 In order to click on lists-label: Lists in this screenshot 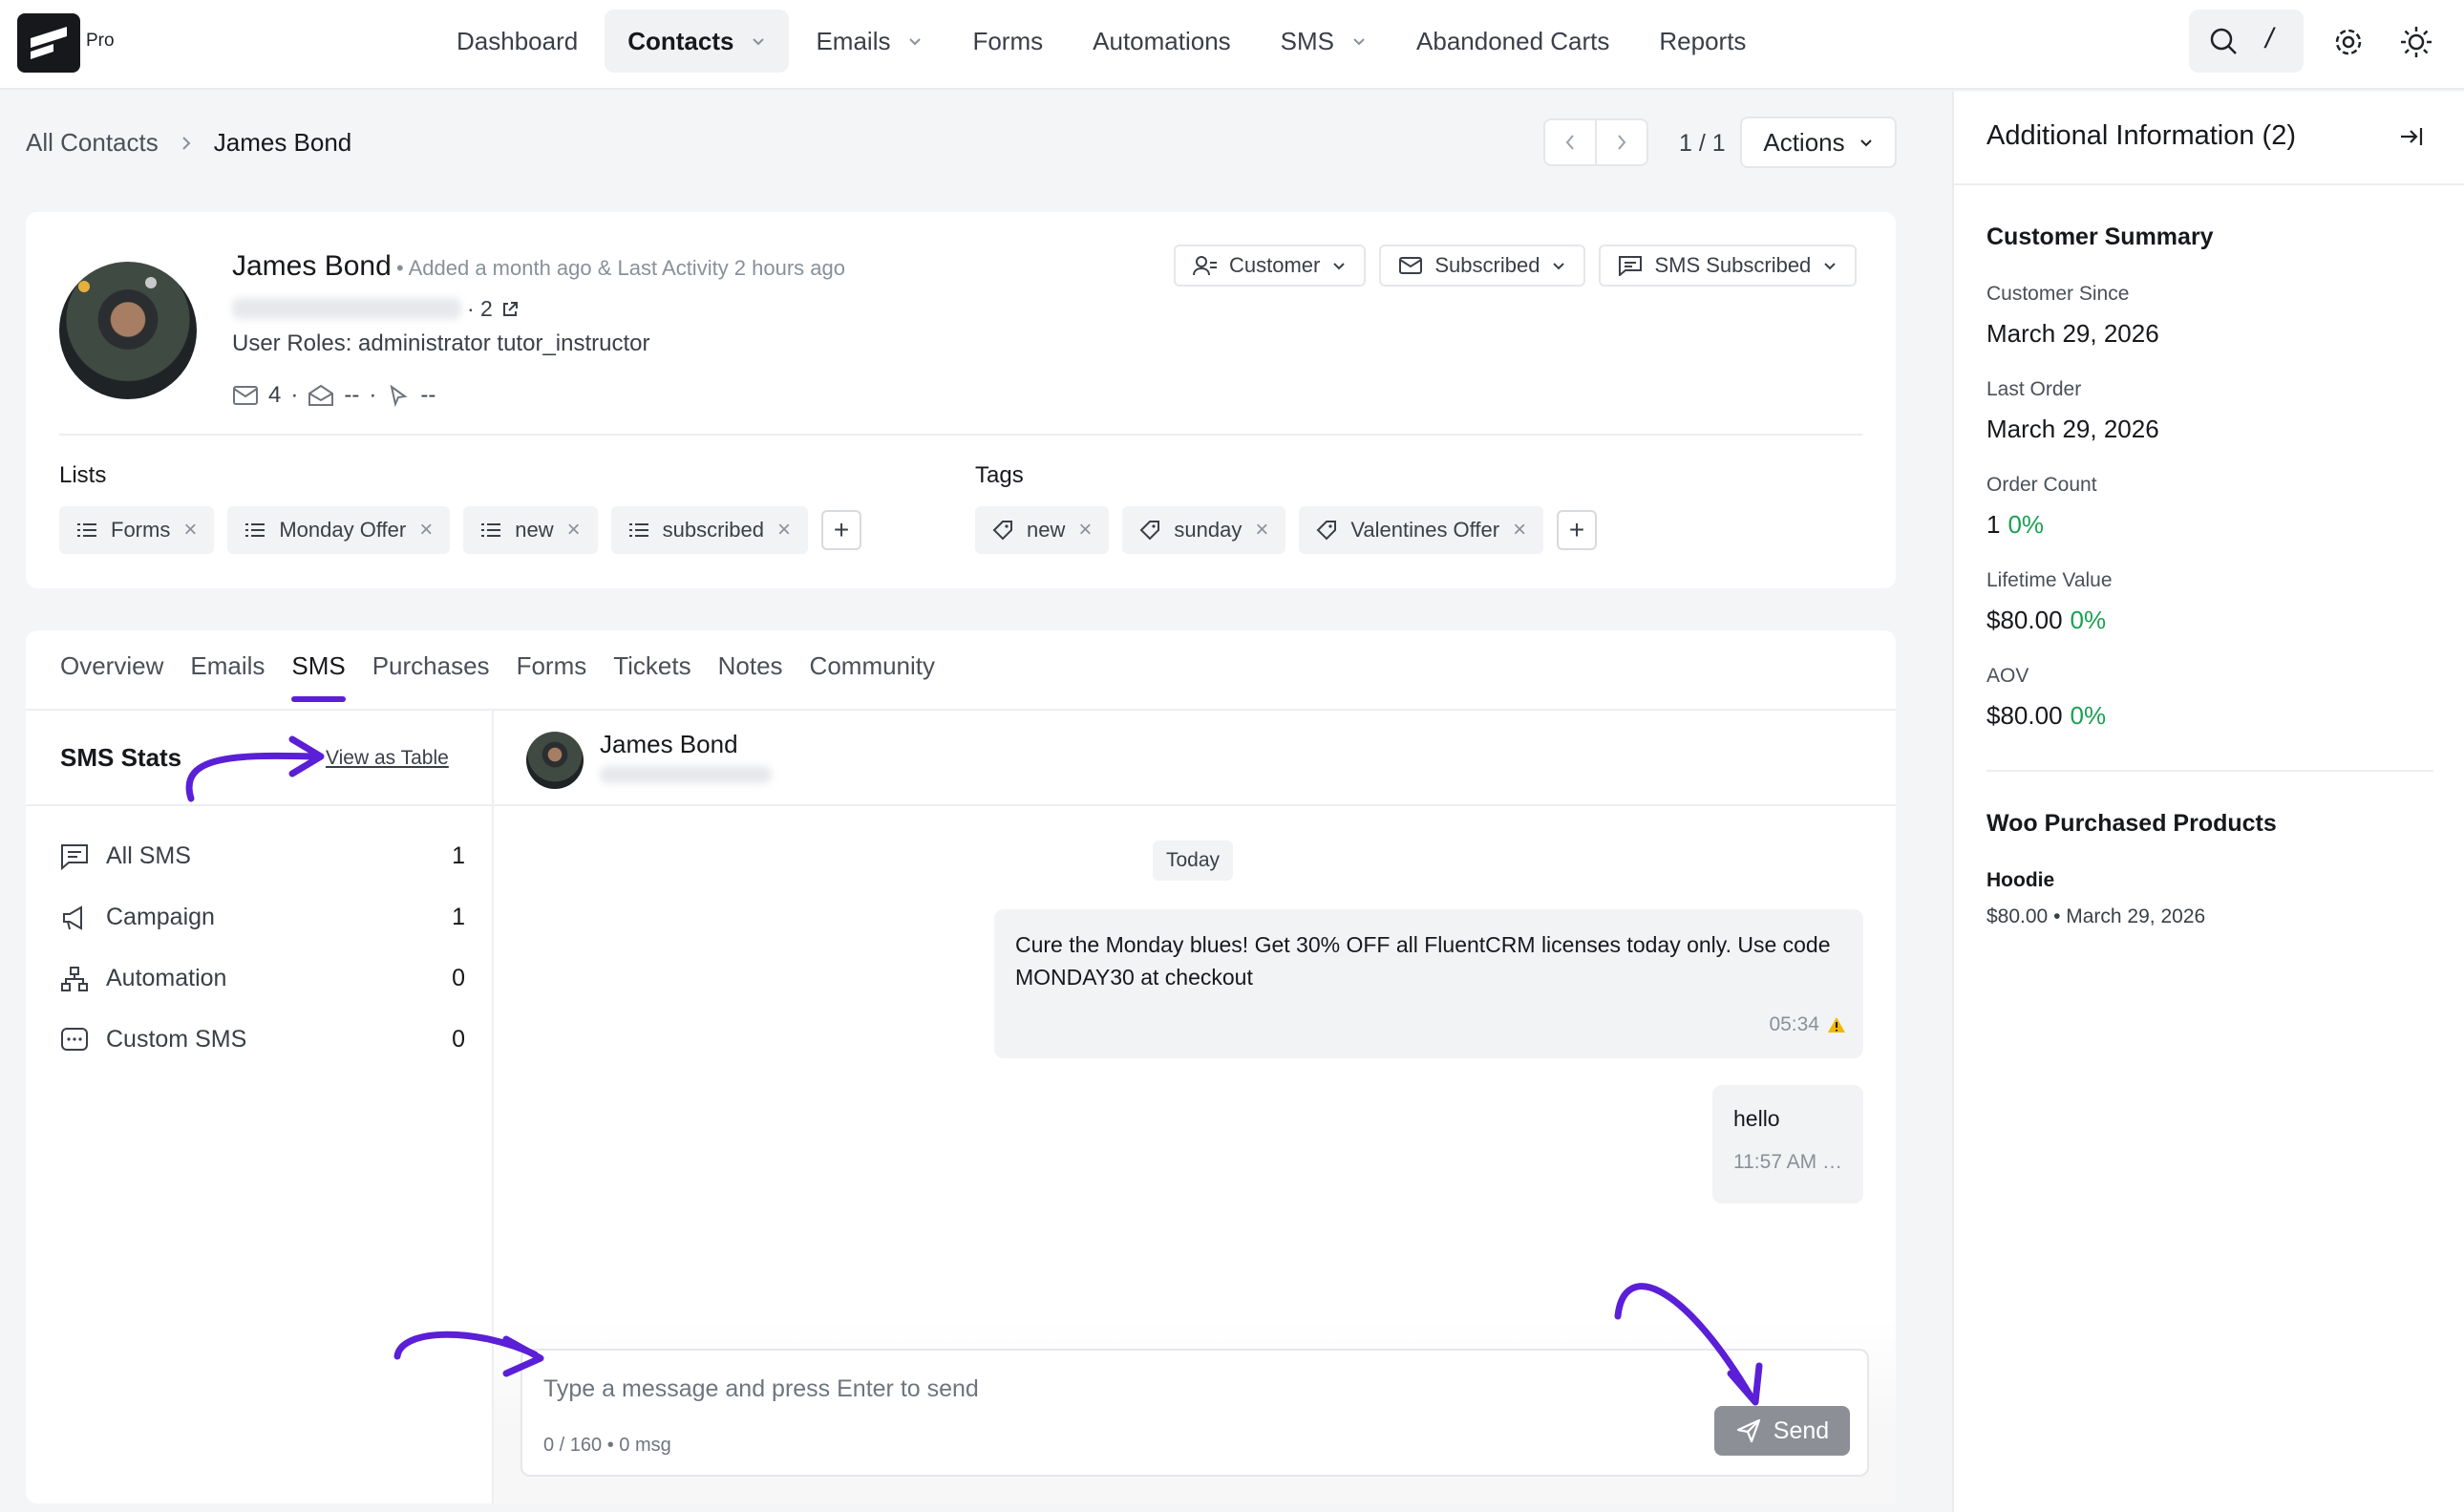, I will do `click(83, 475)`.